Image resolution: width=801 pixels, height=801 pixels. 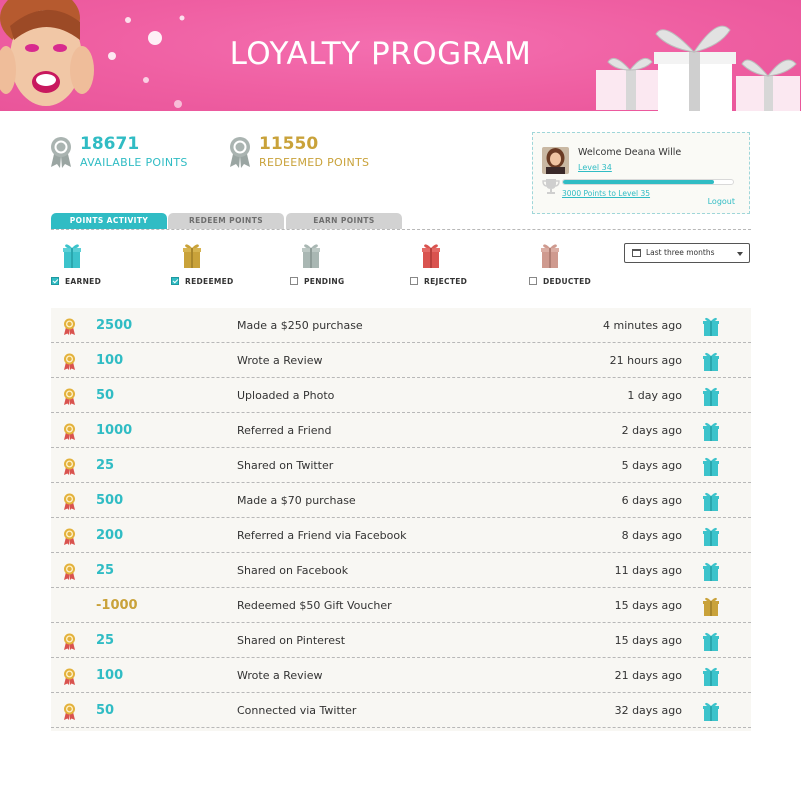 What do you see at coordinates (721, 201) in the screenshot?
I see `logout-link: Logout` at bounding box center [721, 201].